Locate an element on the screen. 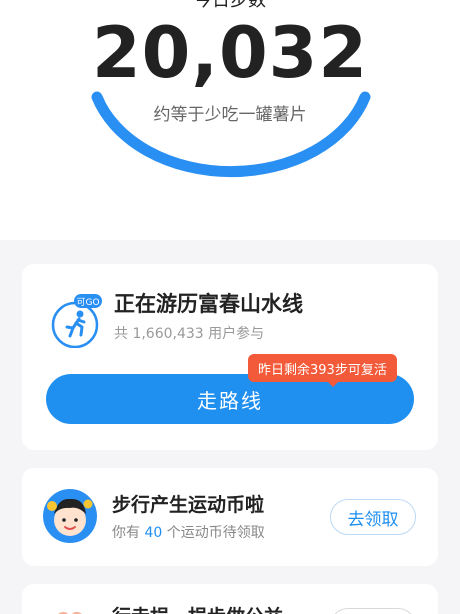 Image resolution: width=460 pixels, height=614 pixels. coin-desc-suffix: 个运动币待领取 is located at coordinates (215, 533).